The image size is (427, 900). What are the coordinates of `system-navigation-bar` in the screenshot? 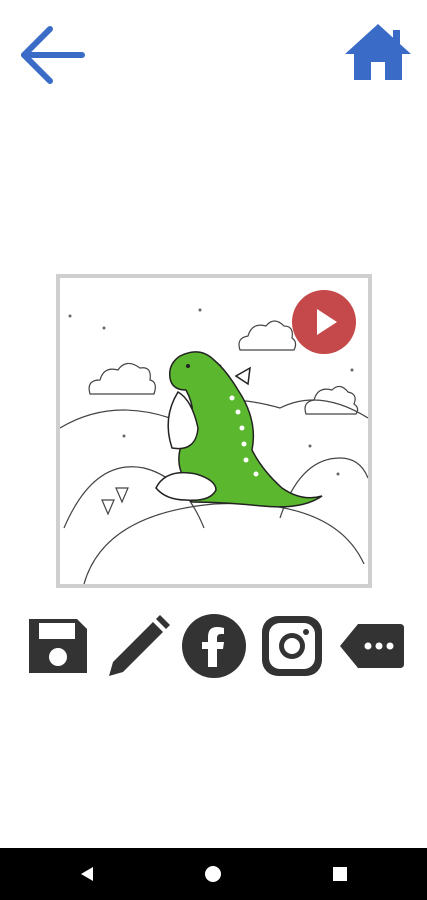 It's located at (213, 874).